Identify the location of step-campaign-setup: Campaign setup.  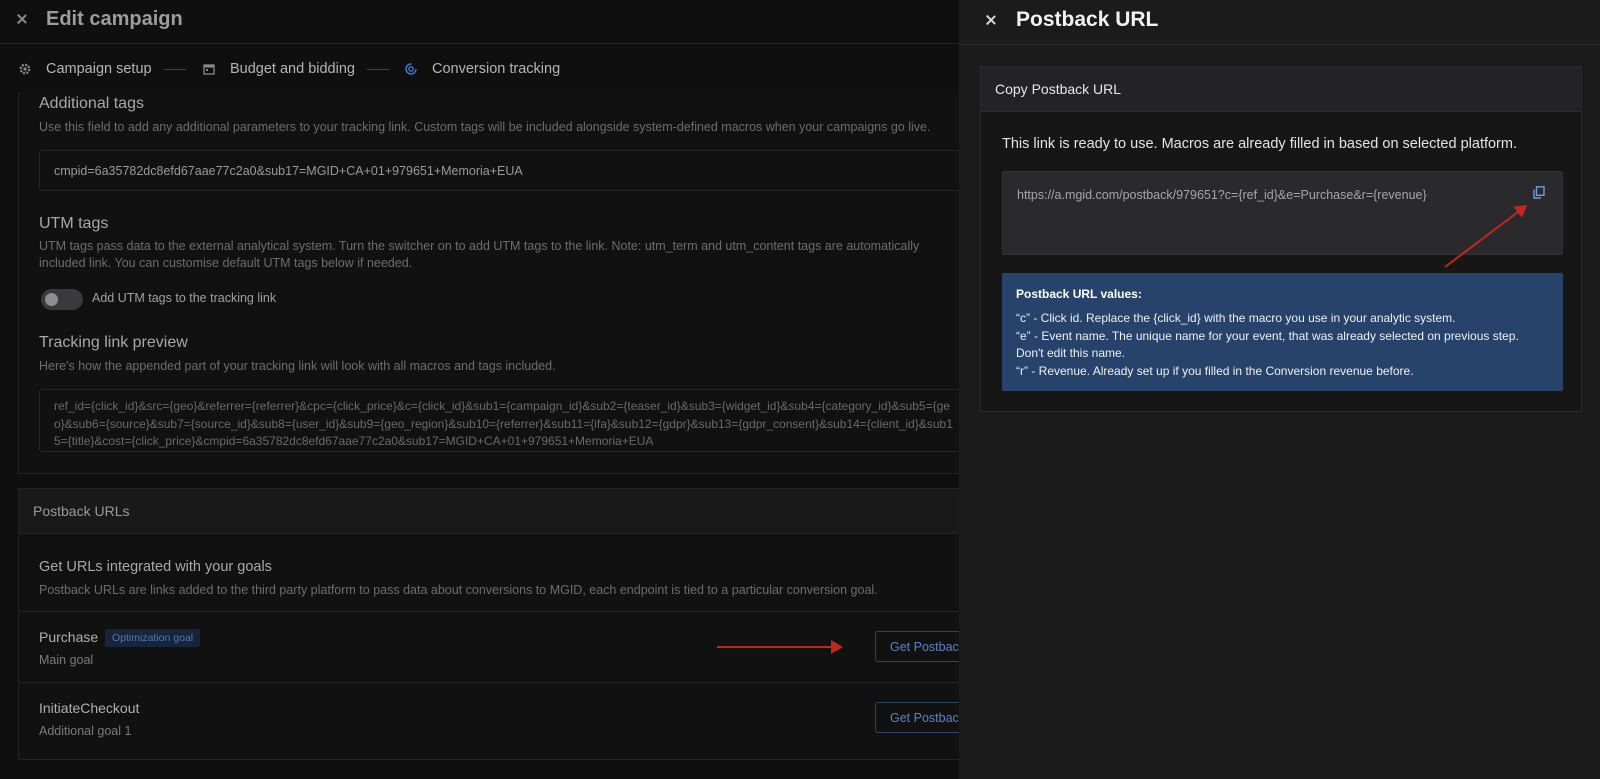
(85, 69).